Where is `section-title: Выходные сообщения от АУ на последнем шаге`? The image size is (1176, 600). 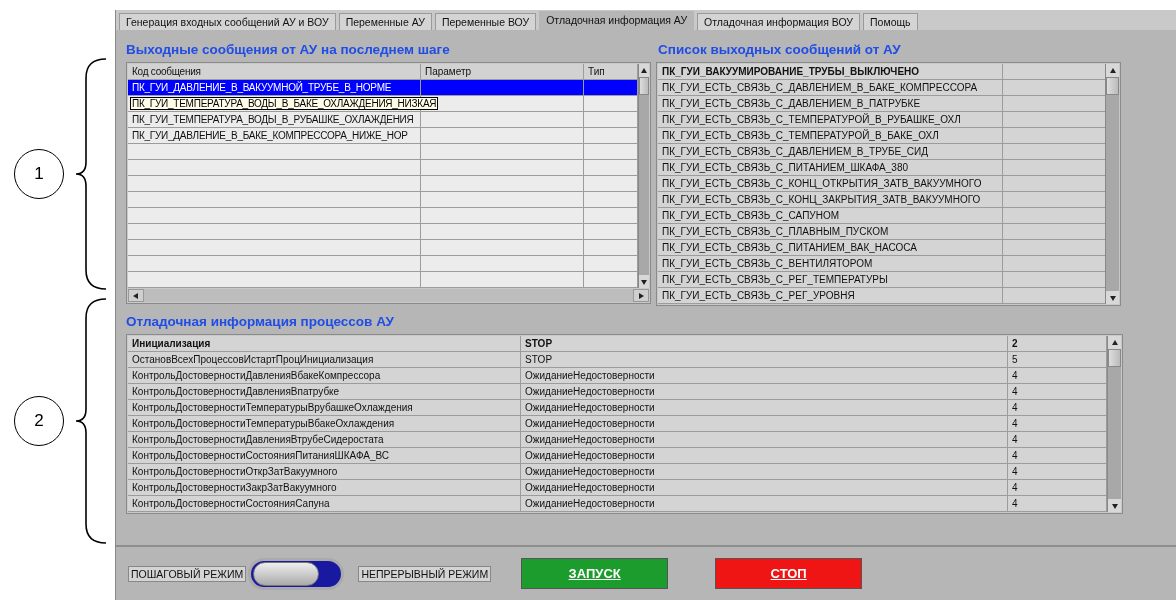
section-title: Выходные сообщения от АУ на последнем шаге is located at coordinates (288, 50).